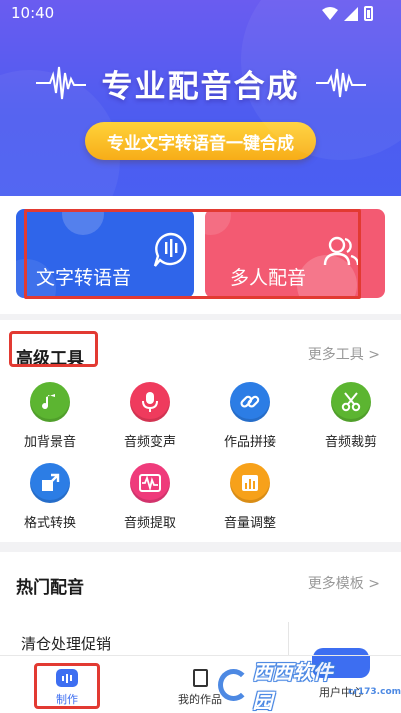 The width and height of the screenshot is (401, 713). What do you see at coordinates (50, 483) in the screenshot?
I see `convert-arrow-icon` at bounding box center [50, 483].